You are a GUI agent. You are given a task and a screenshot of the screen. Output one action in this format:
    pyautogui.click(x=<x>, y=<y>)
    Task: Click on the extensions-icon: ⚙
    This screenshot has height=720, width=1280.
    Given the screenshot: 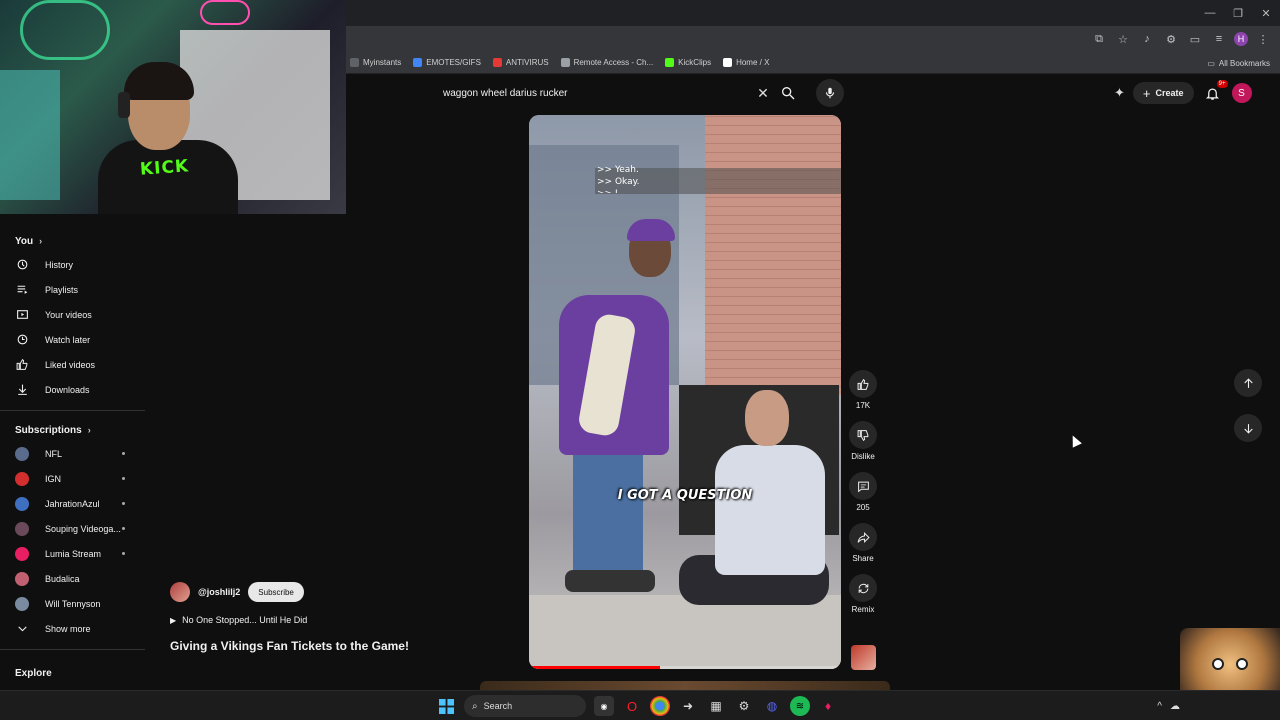 What is the action you would take?
    pyautogui.click(x=1171, y=39)
    